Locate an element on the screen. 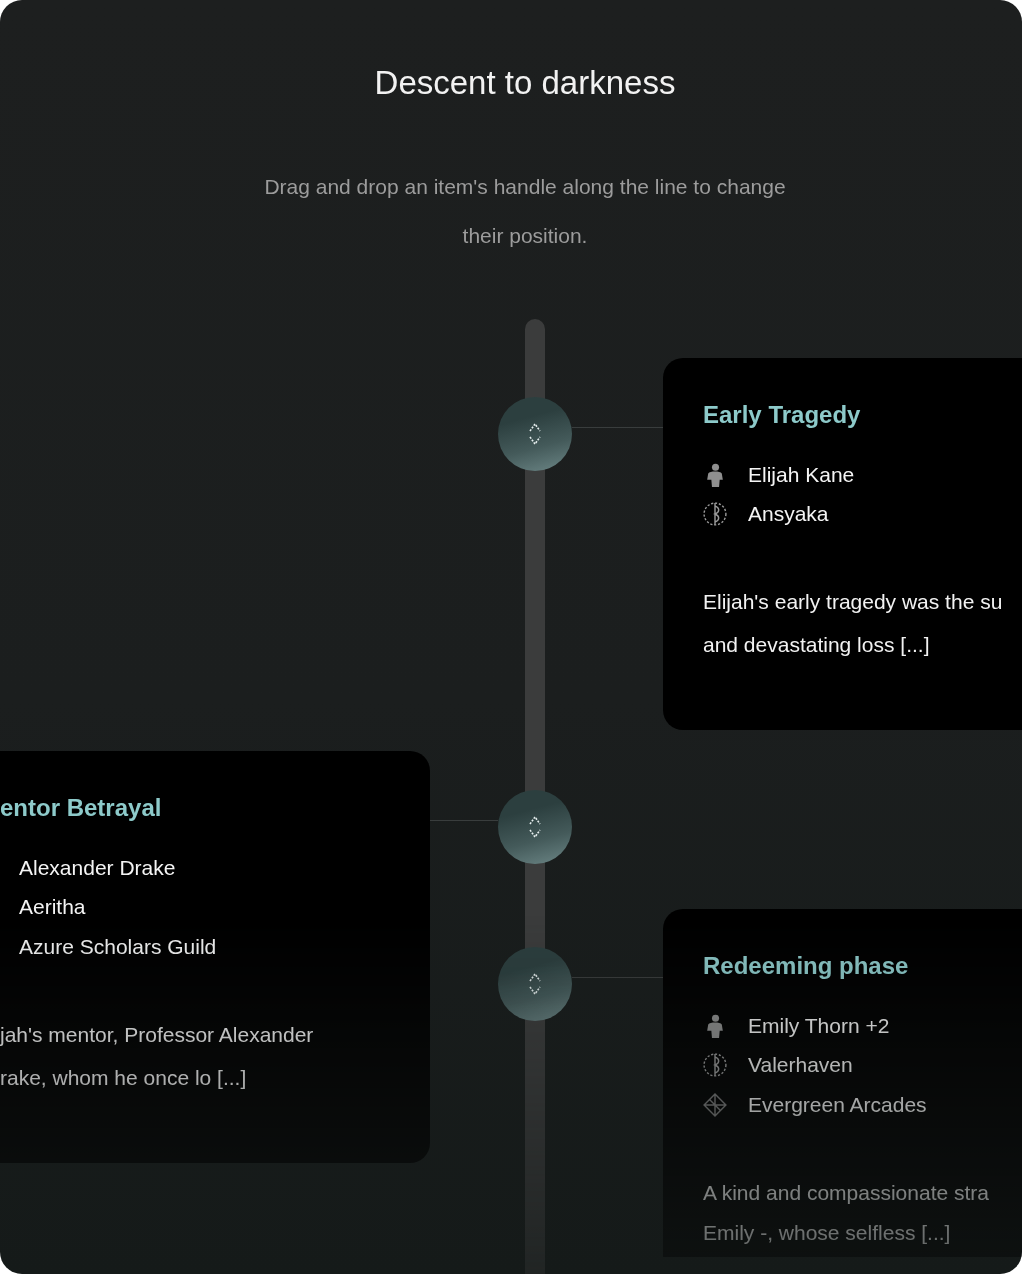 The width and height of the screenshot is (1022, 1274). event-title: Redeeming phase is located at coordinates (806, 966).